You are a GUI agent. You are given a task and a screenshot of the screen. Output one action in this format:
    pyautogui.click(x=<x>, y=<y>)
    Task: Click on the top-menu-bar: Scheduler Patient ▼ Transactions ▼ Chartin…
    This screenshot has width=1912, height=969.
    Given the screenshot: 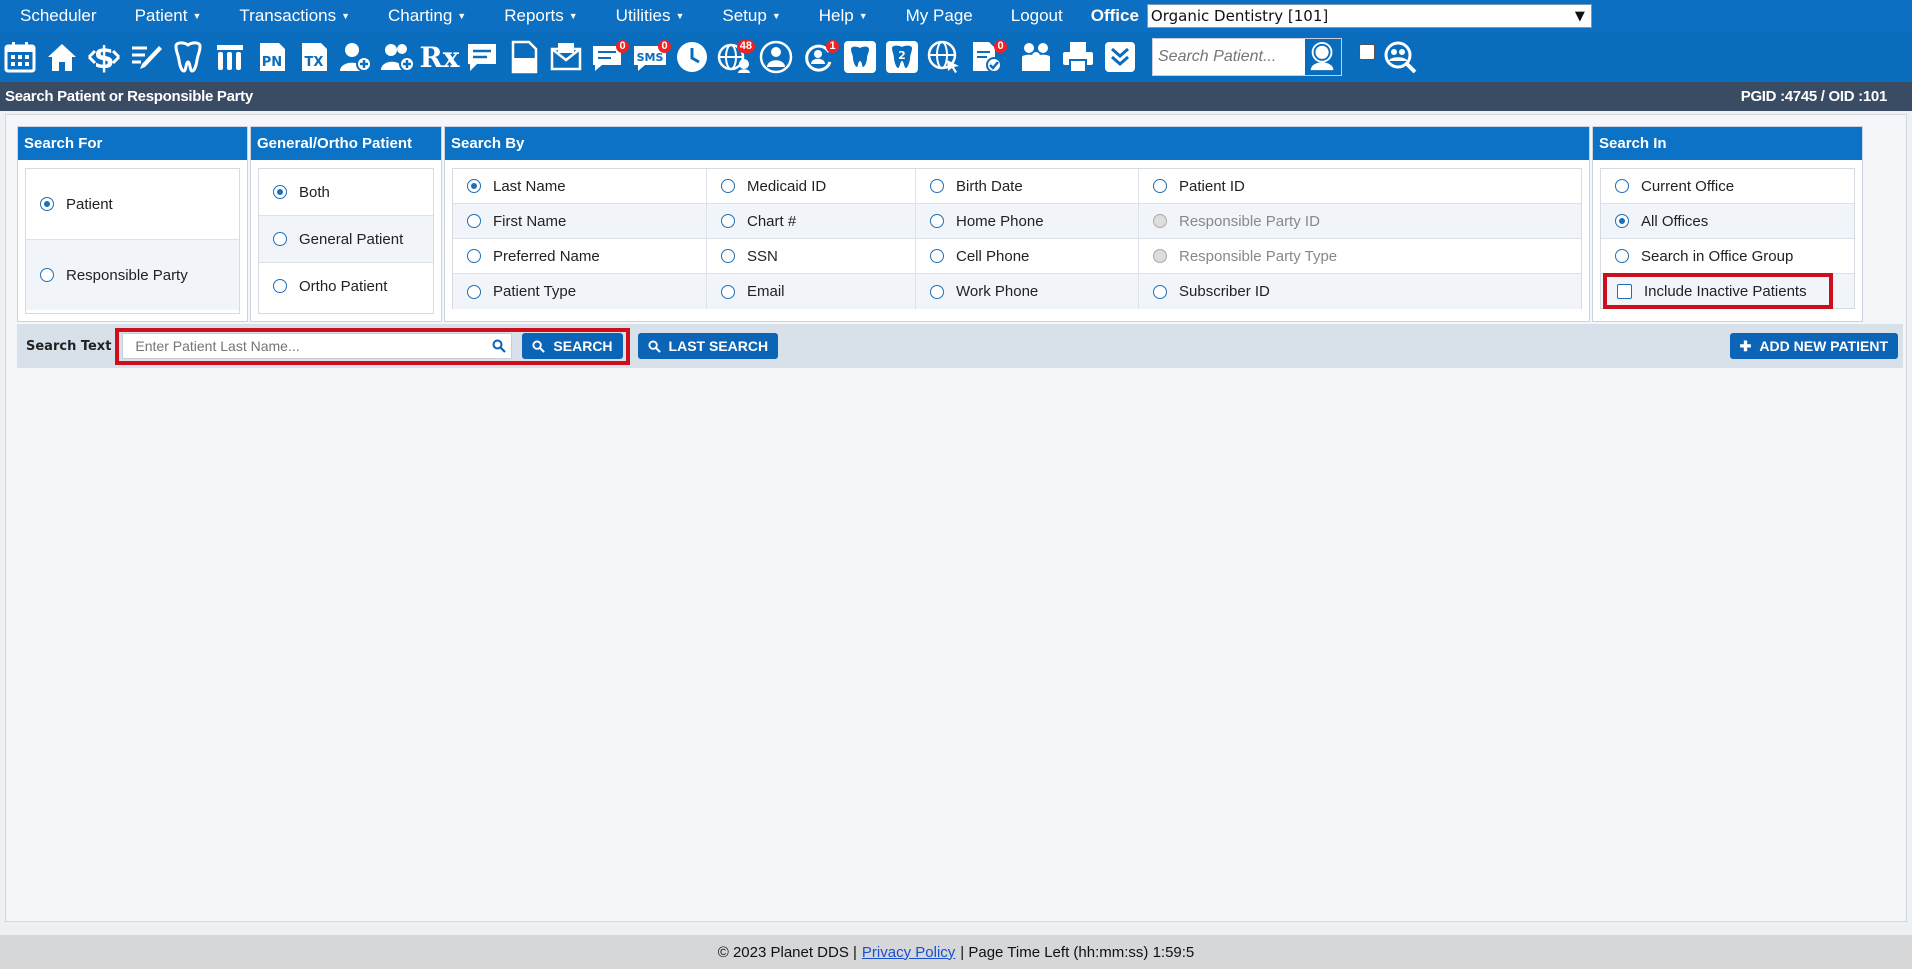 What is the action you would take?
    pyautogui.click(x=956, y=16)
    